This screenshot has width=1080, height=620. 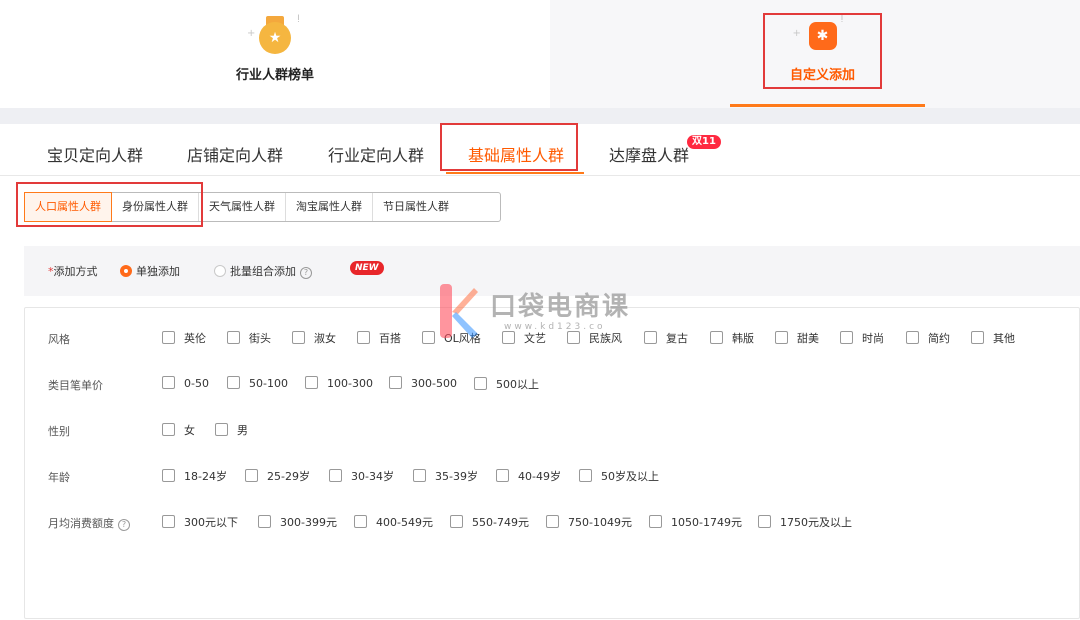 What do you see at coordinates (95, 154) in the screenshot?
I see `tab-item-crowd: 宝贝定向人群` at bounding box center [95, 154].